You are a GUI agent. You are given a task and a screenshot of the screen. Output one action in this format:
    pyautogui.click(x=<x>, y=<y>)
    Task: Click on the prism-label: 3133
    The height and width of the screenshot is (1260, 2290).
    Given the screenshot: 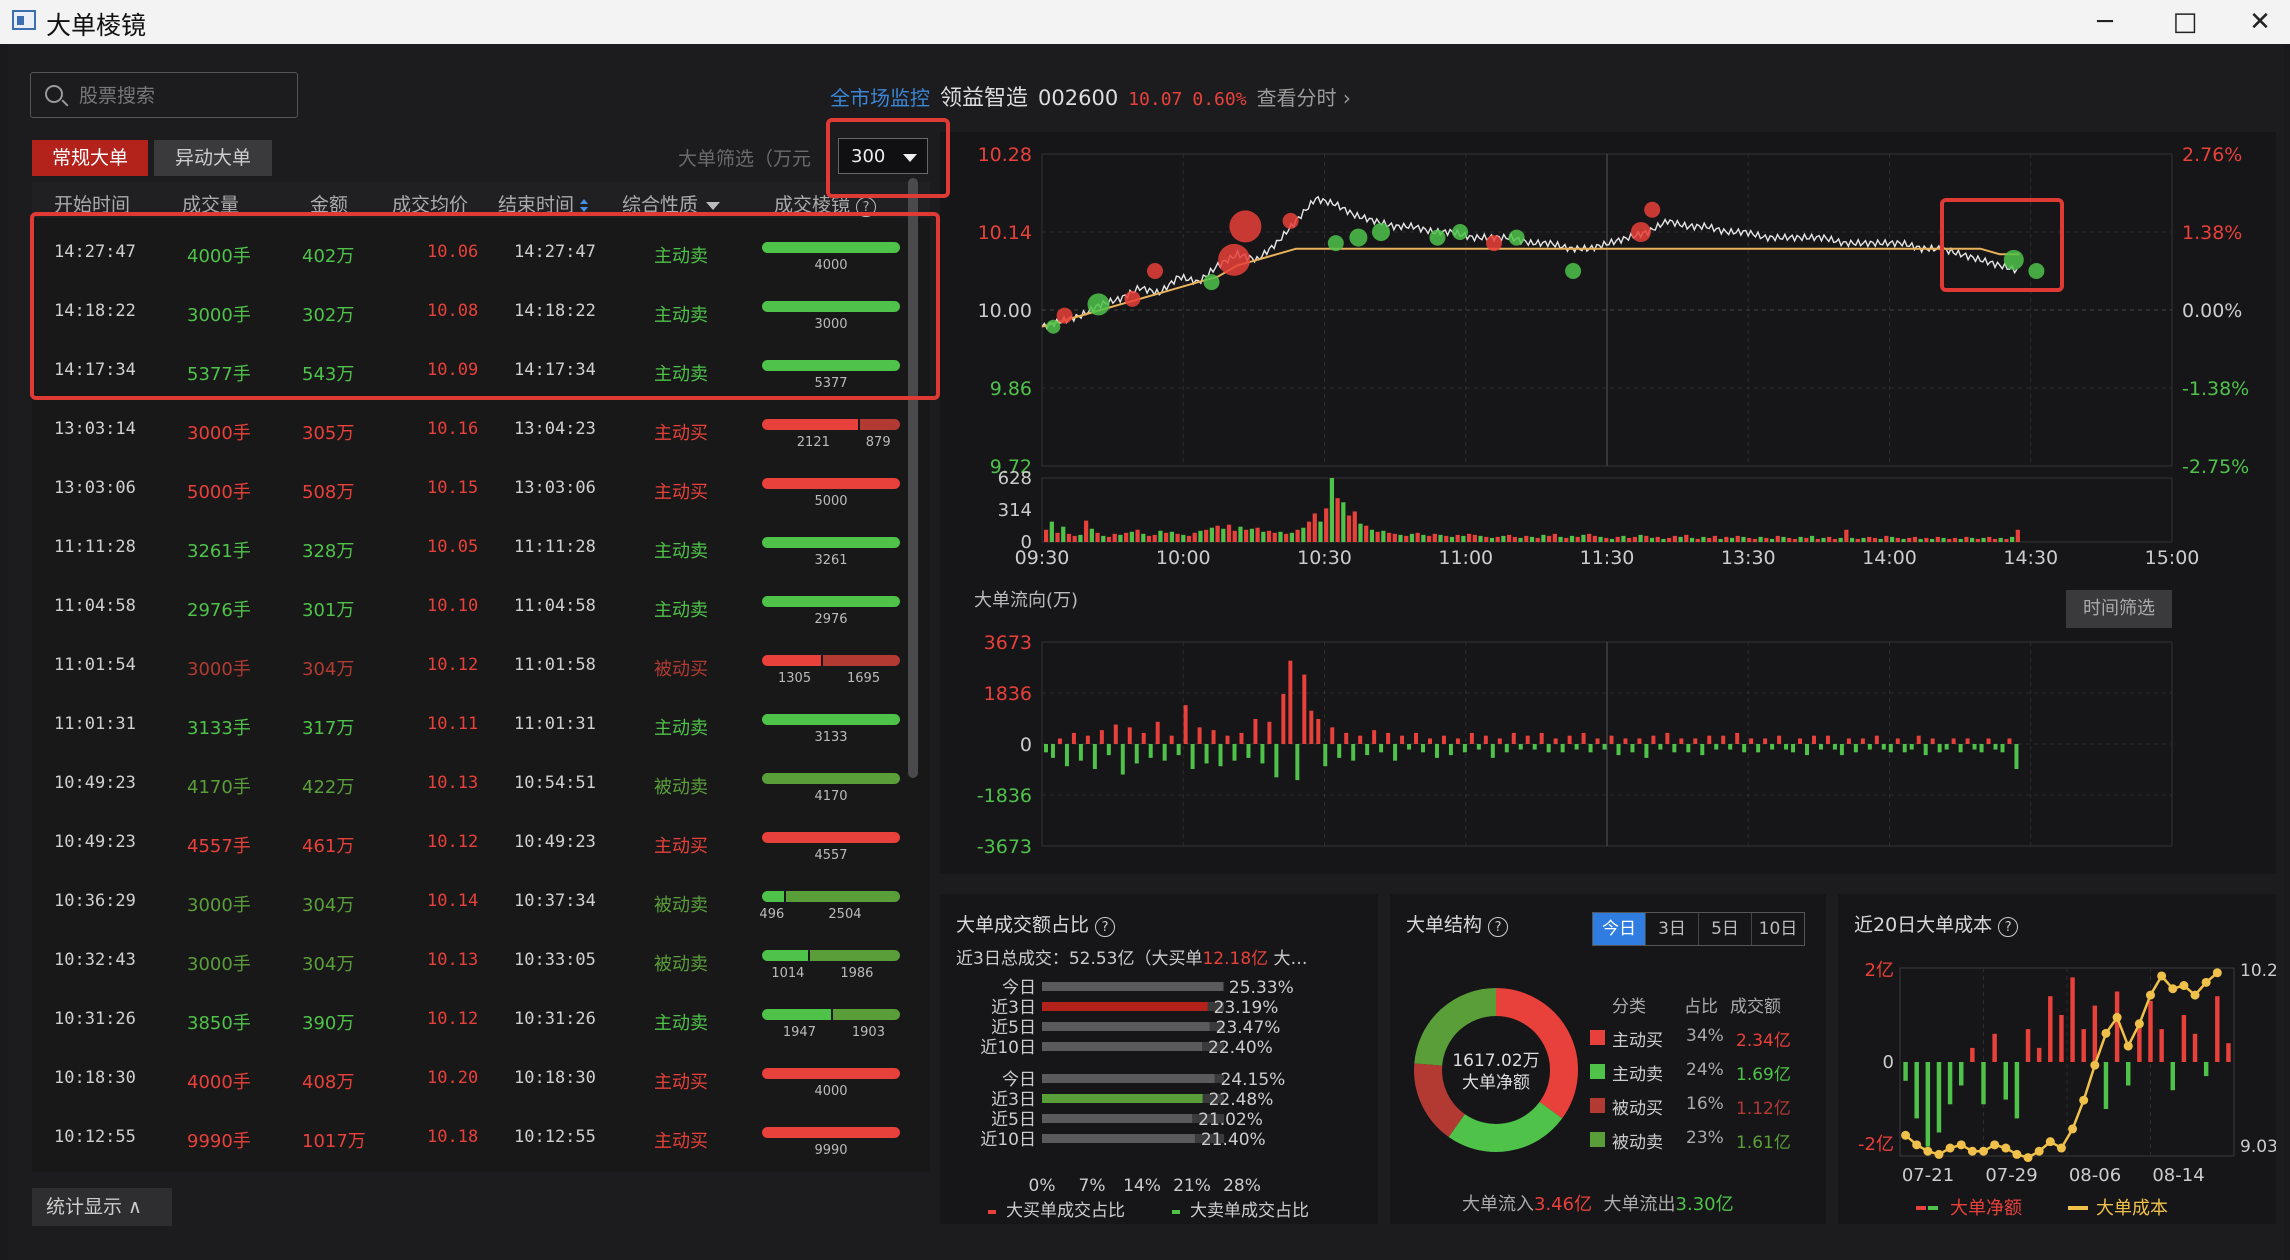 What is the action you would take?
    pyautogui.click(x=831, y=737)
    